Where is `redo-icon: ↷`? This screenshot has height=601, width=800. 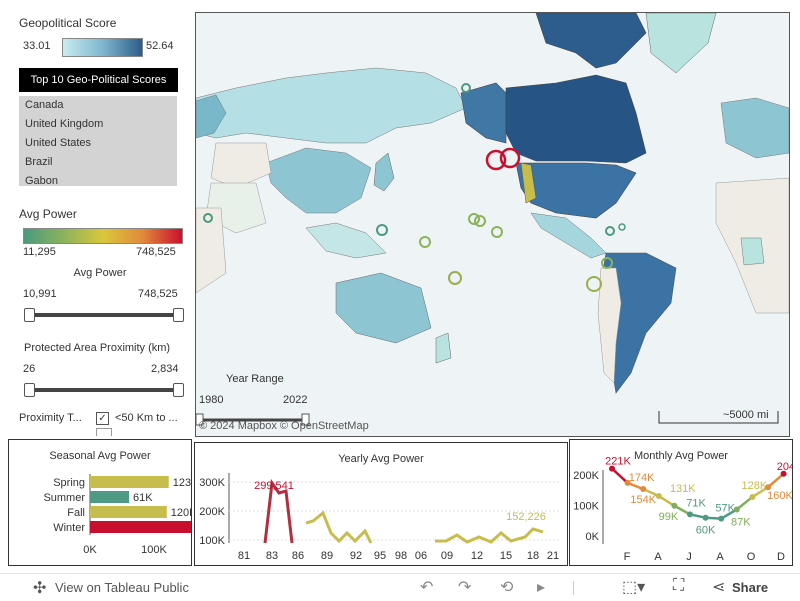 redo-icon: ↷ is located at coordinates (464, 587).